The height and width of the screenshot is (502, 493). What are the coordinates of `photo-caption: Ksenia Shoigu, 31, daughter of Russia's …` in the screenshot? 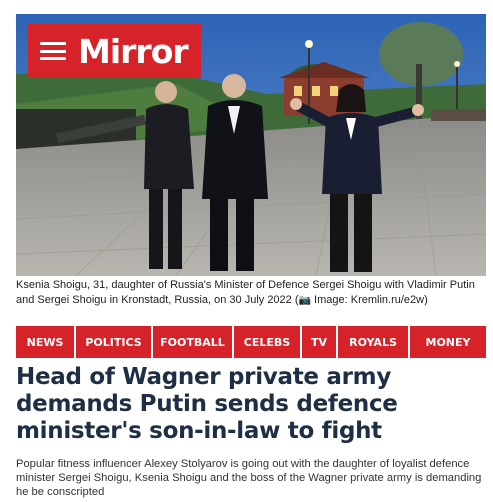 It's located at (245, 292).